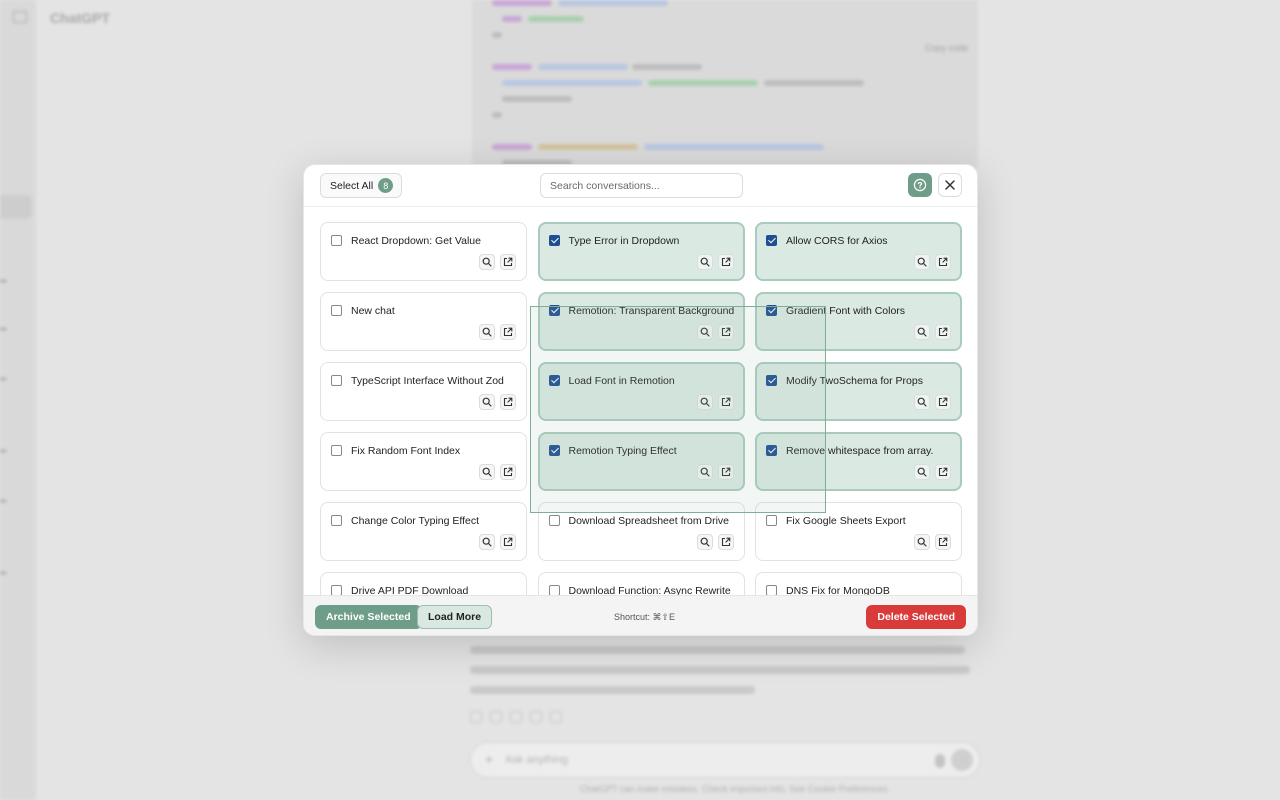  I want to click on message-actions, so click(535, 716).